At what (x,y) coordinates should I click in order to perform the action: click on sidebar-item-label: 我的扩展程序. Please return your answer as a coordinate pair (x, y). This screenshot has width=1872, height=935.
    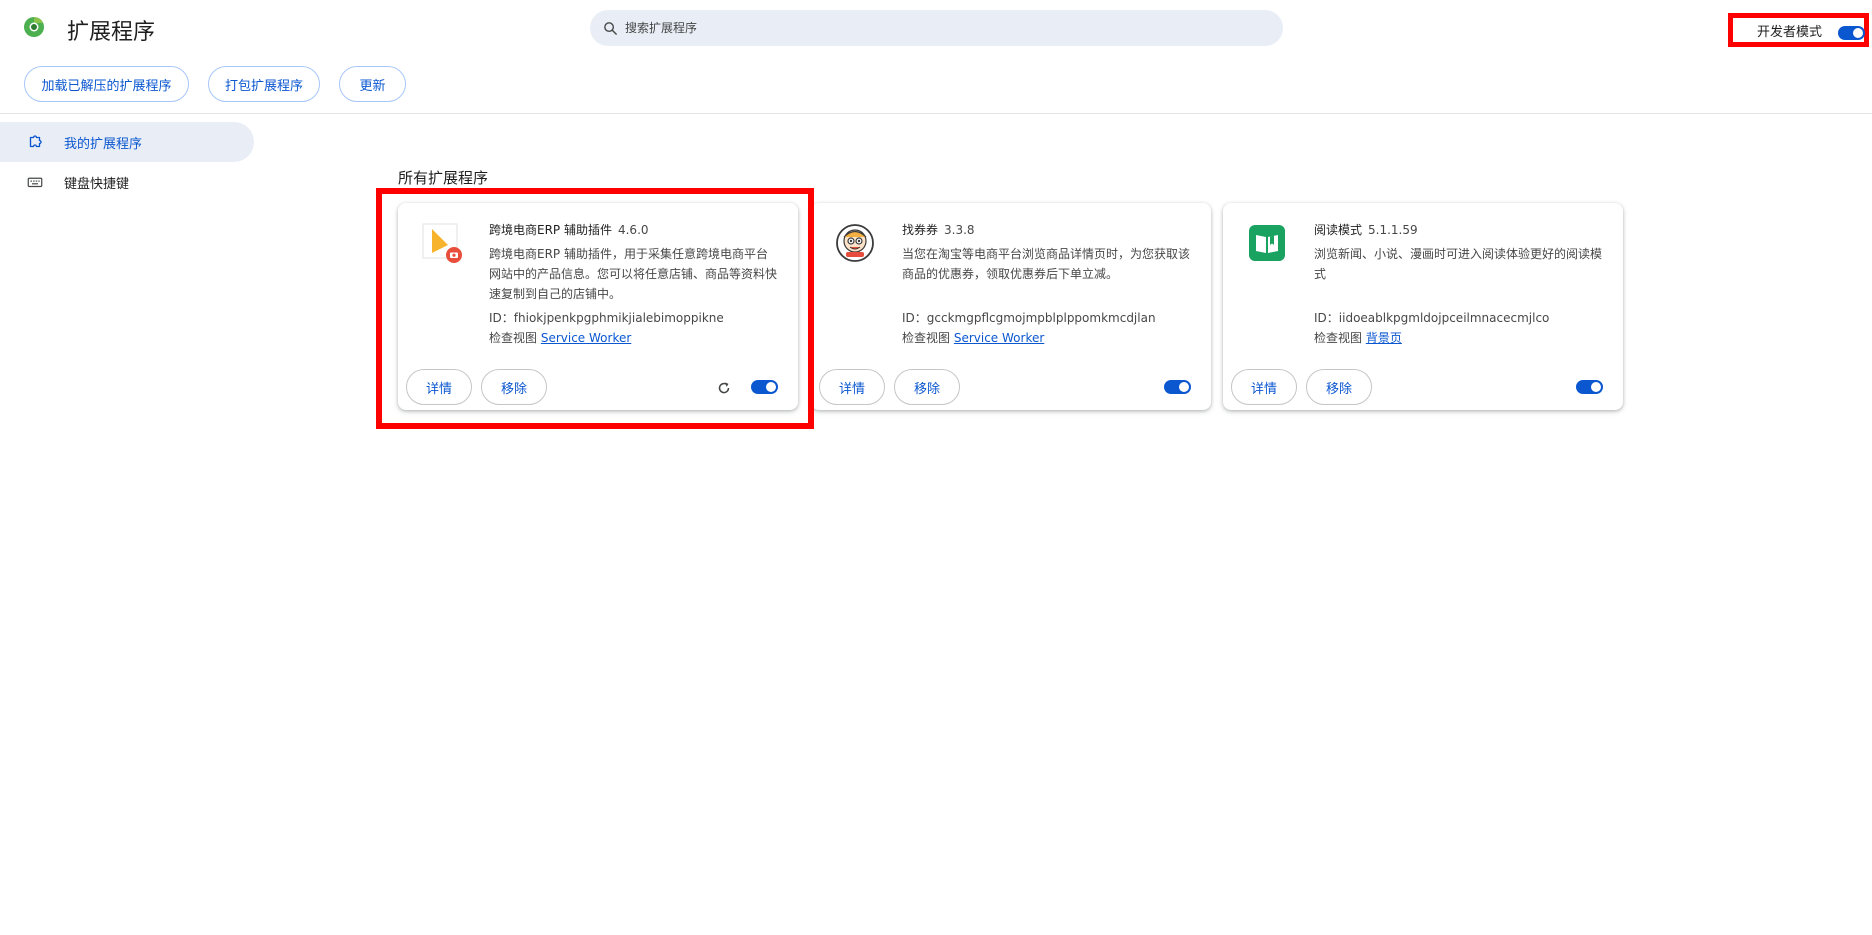
    Looking at the image, I should click on (103, 144).